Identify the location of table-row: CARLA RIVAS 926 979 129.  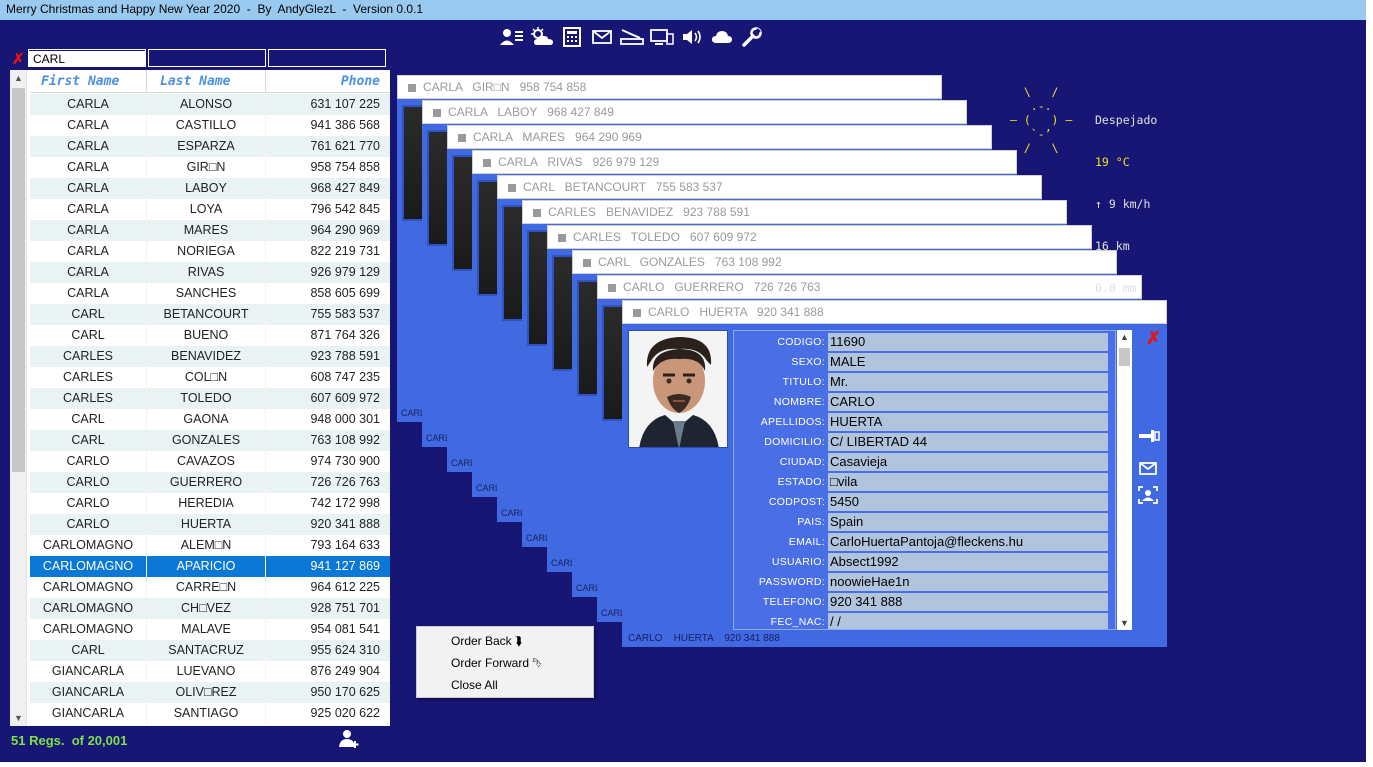
(210, 272).